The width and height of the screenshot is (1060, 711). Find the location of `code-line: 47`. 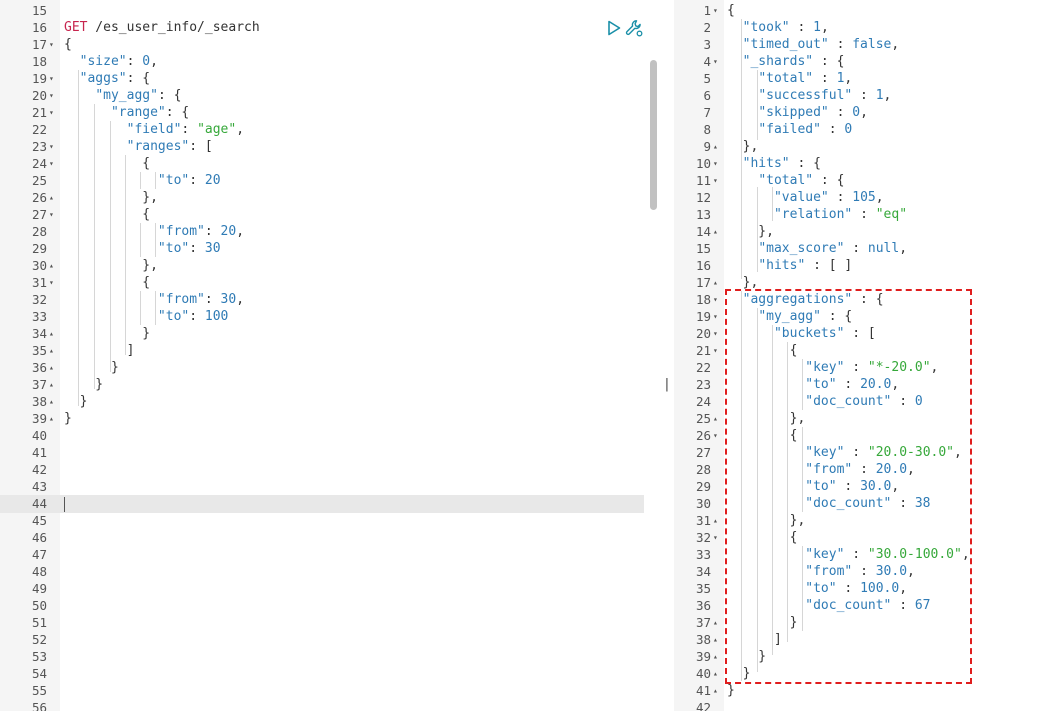

code-line: 47 is located at coordinates (330, 554).